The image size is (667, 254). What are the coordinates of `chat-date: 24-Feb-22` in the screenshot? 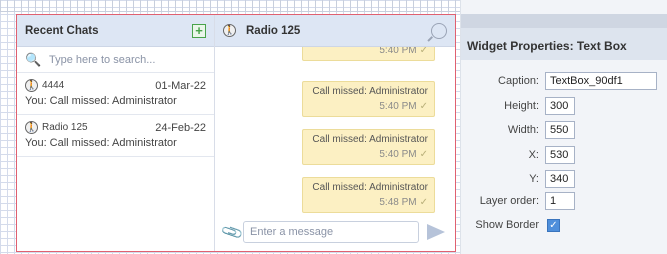 It's located at (180, 127).